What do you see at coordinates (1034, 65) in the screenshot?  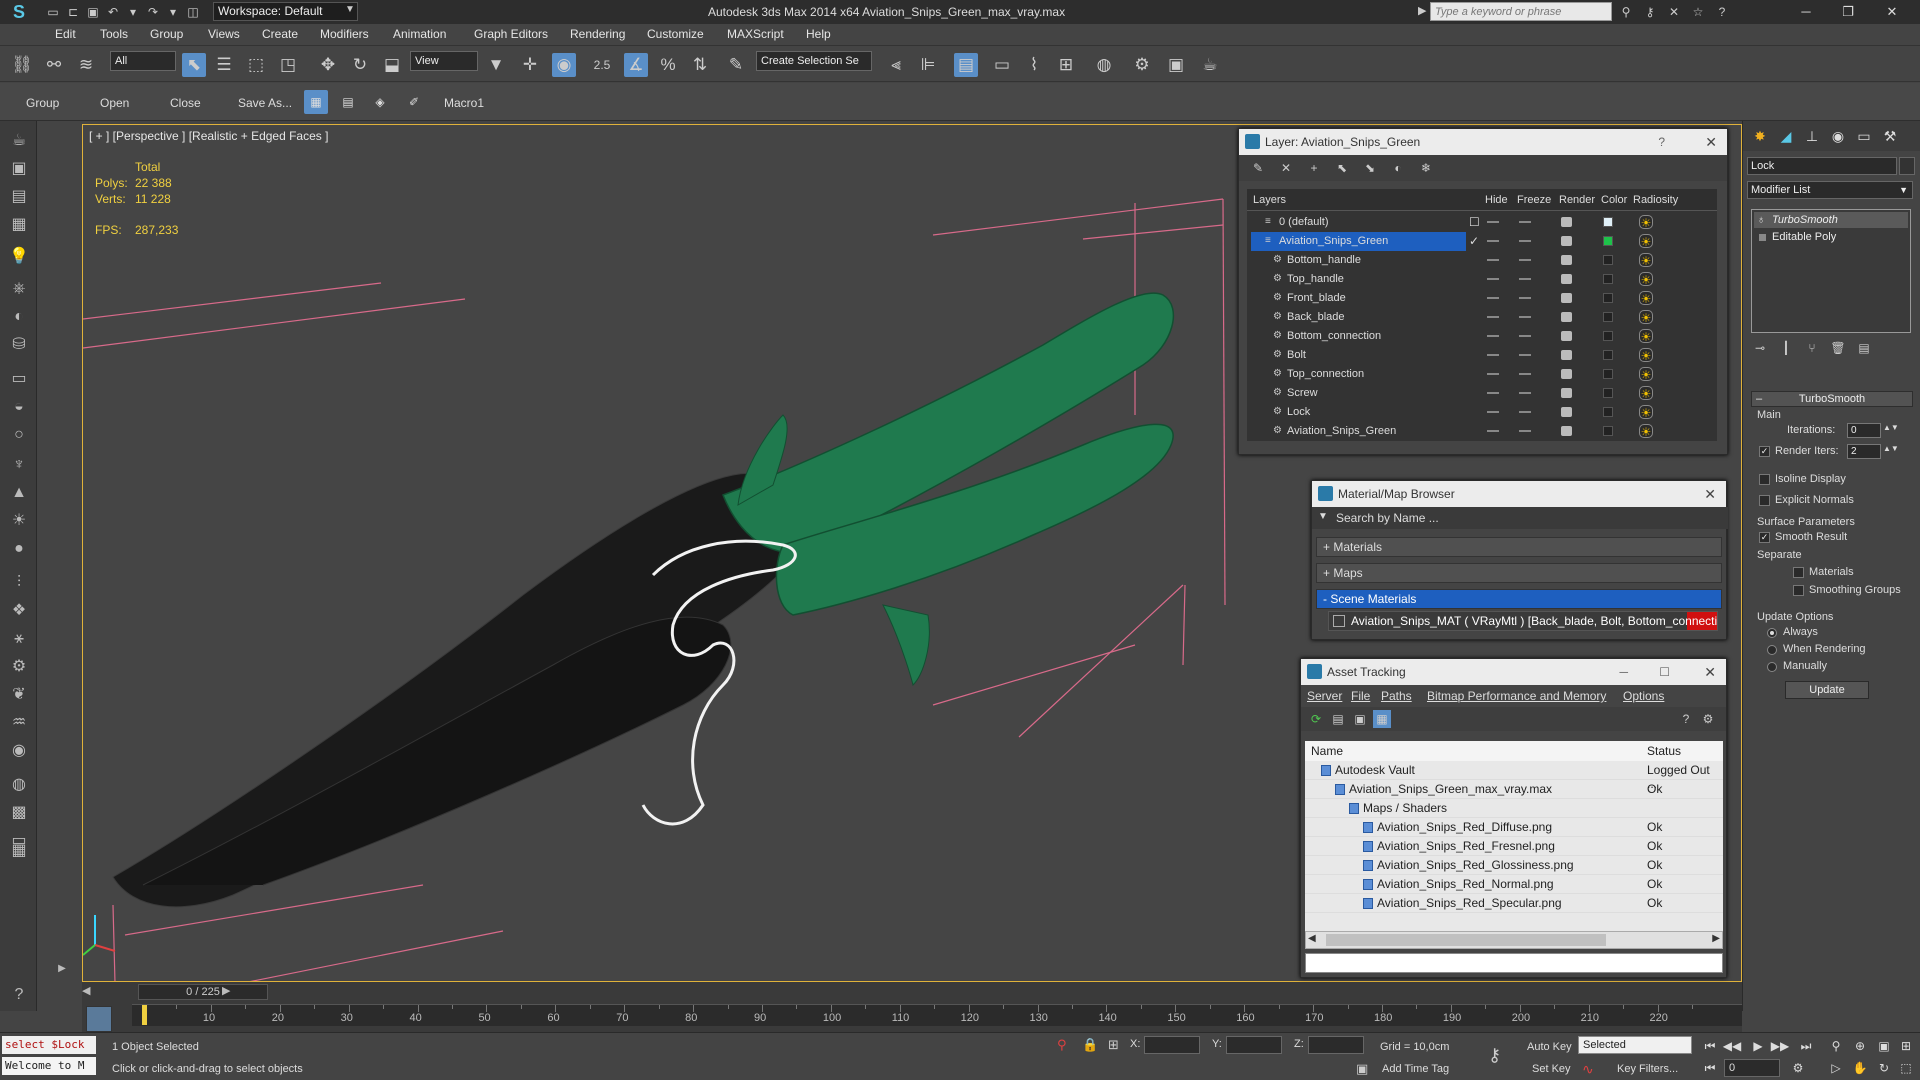 I see `curve-editor-icon: ⌇` at bounding box center [1034, 65].